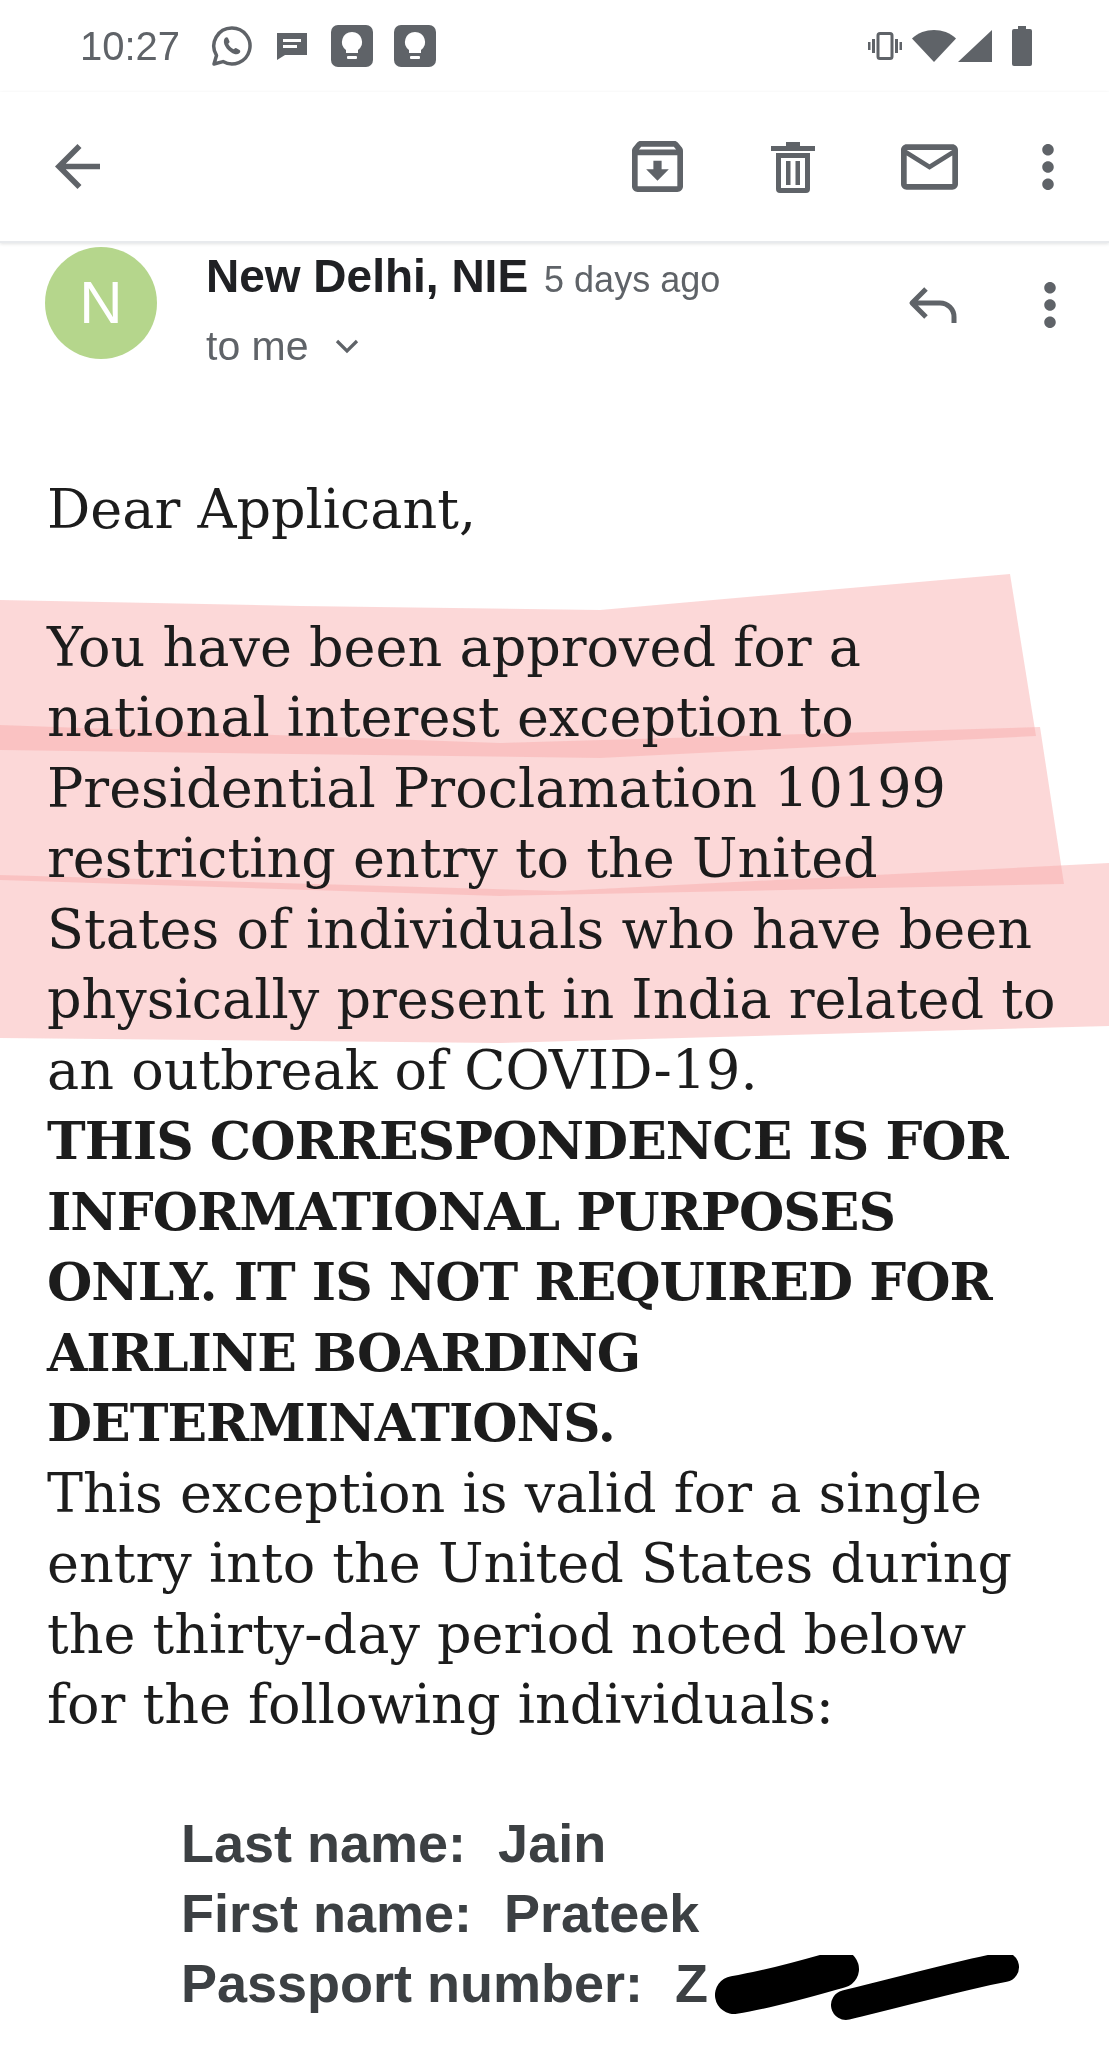 The image size is (1109, 2048). What do you see at coordinates (530, 1599) in the screenshot?
I see `email-paragraph: This exception is valid for a single entry into the United States during the thirty-day period noted below for the following individuals:` at bounding box center [530, 1599].